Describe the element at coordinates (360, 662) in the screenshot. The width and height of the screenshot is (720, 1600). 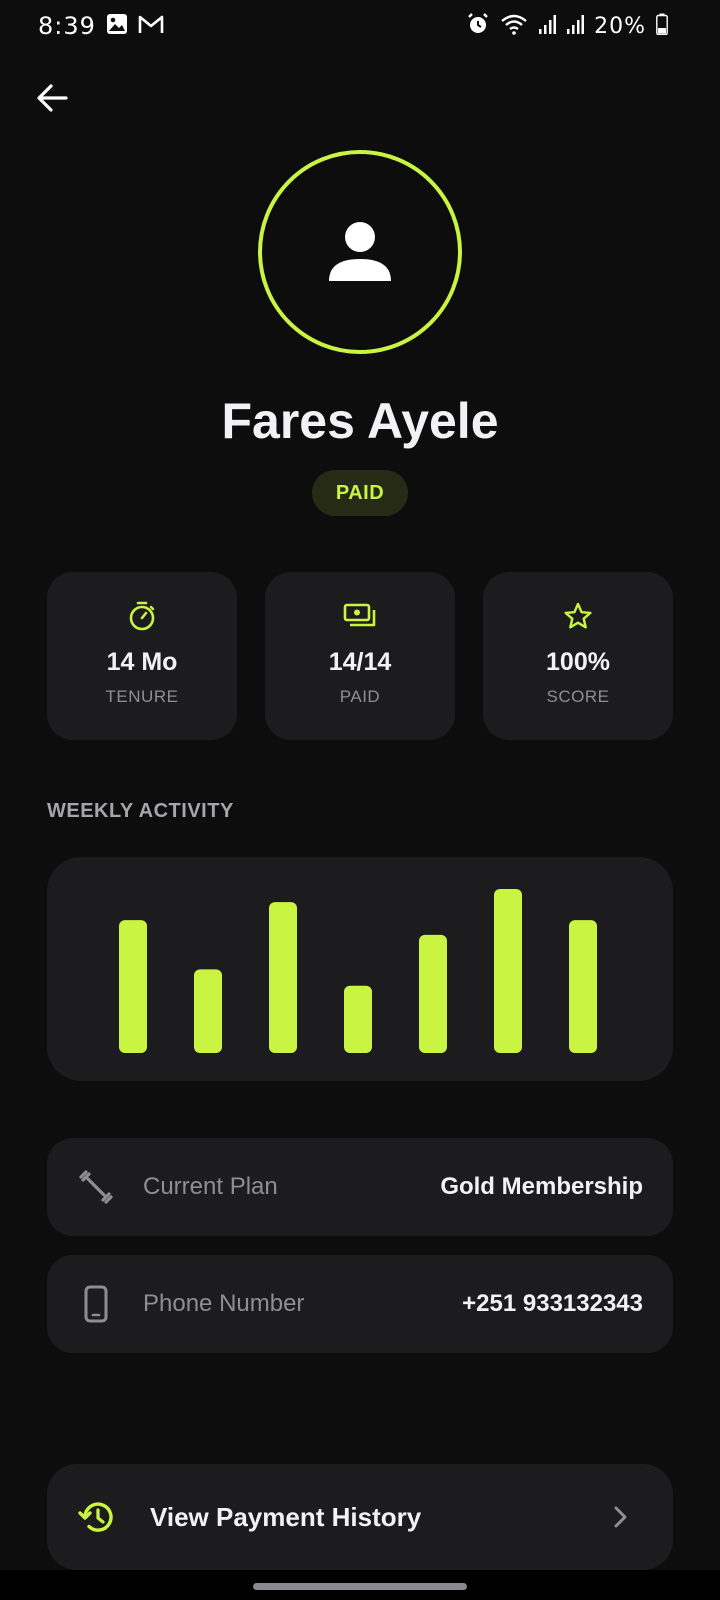
I see `stat-value: 14/14` at that location.